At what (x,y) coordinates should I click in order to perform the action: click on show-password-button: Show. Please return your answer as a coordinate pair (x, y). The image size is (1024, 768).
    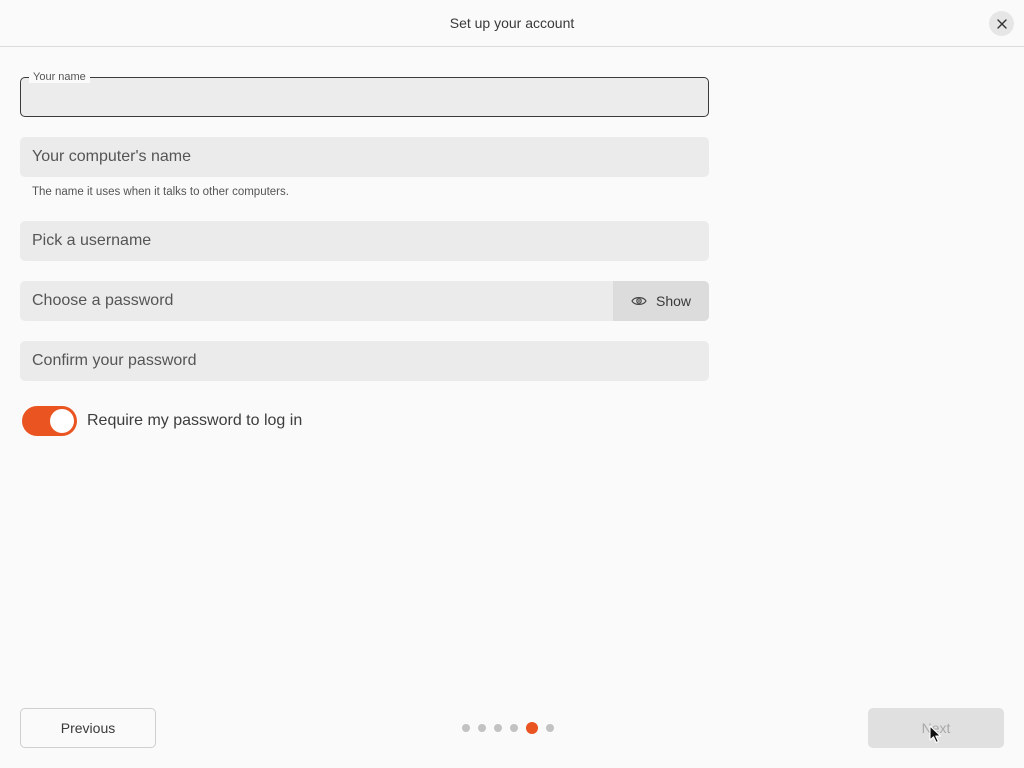
    Looking at the image, I should click on (661, 301).